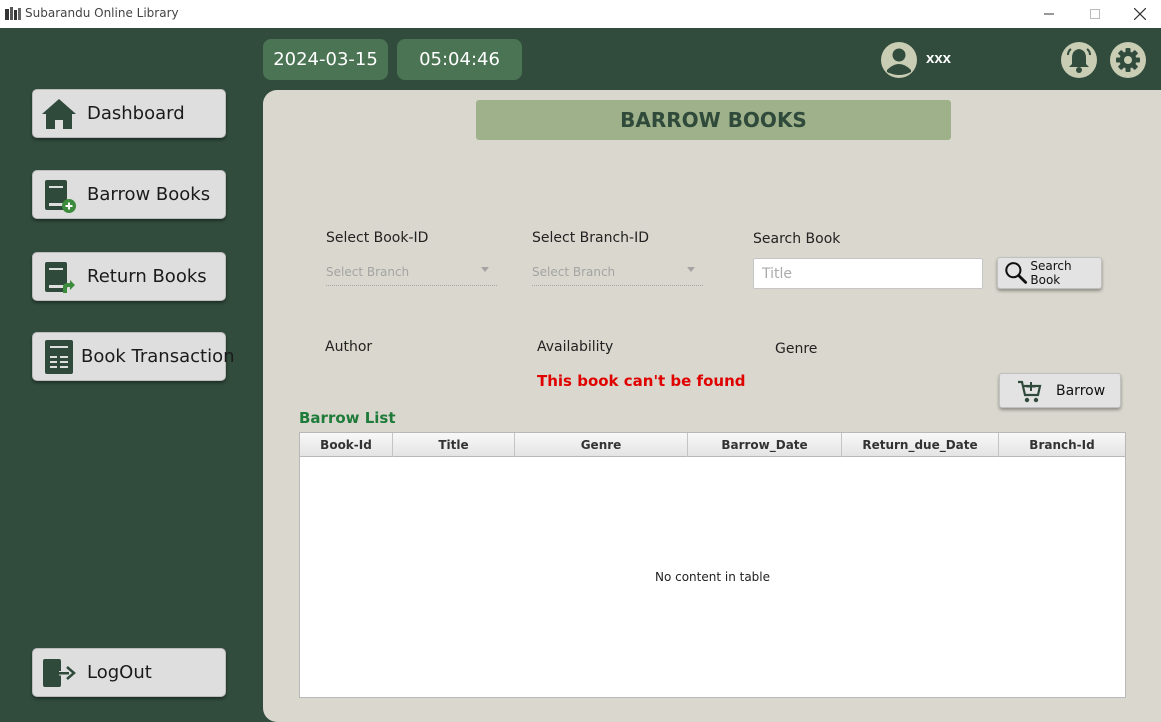  What do you see at coordinates (1062, 445) in the screenshot?
I see `column-header-branch-id: Branch-Id` at bounding box center [1062, 445].